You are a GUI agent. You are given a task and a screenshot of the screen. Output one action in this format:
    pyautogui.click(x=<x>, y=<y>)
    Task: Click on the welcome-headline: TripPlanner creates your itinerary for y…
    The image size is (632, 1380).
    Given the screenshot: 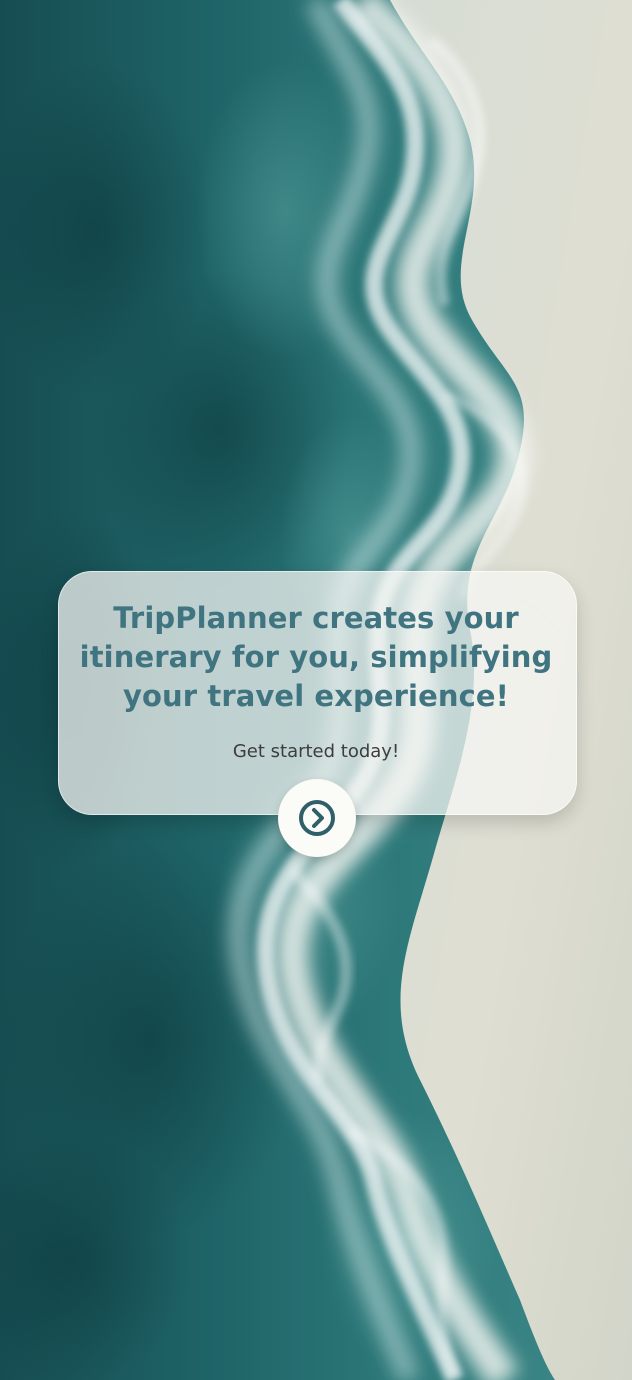 What is the action you would take?
    pyautogui.click(x=316, y=657)
    